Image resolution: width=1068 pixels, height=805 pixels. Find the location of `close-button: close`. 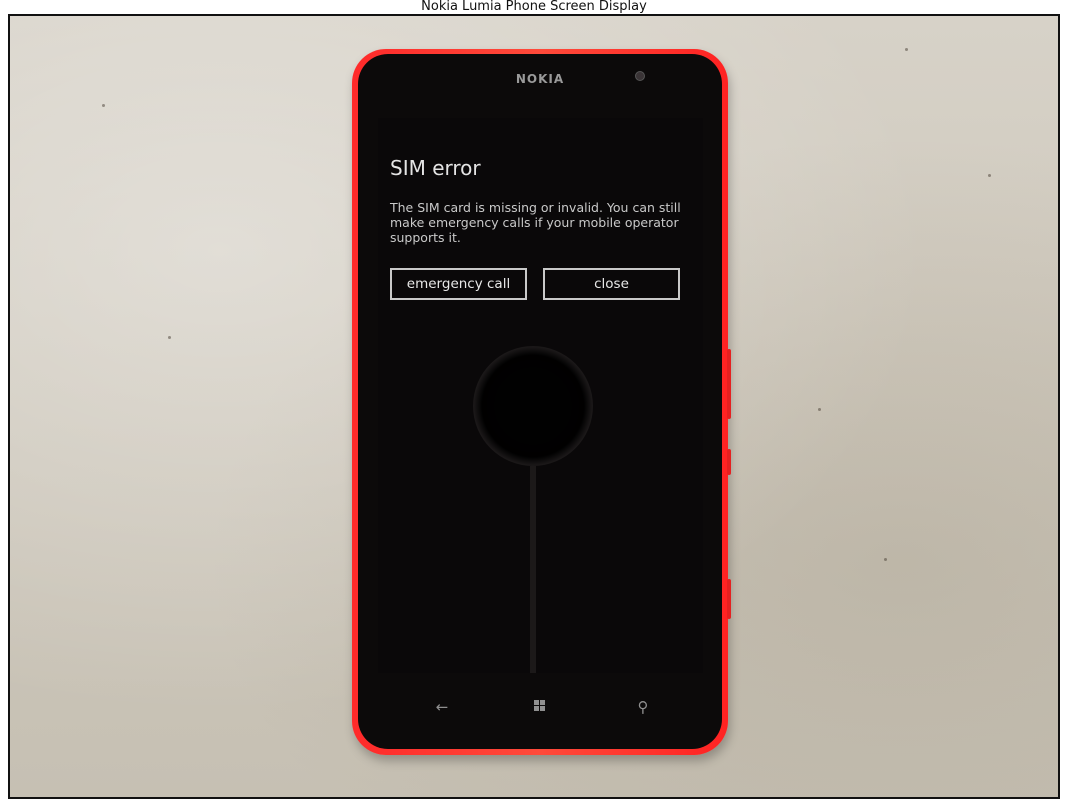

close-button: close is located at coordinates (611, 284).